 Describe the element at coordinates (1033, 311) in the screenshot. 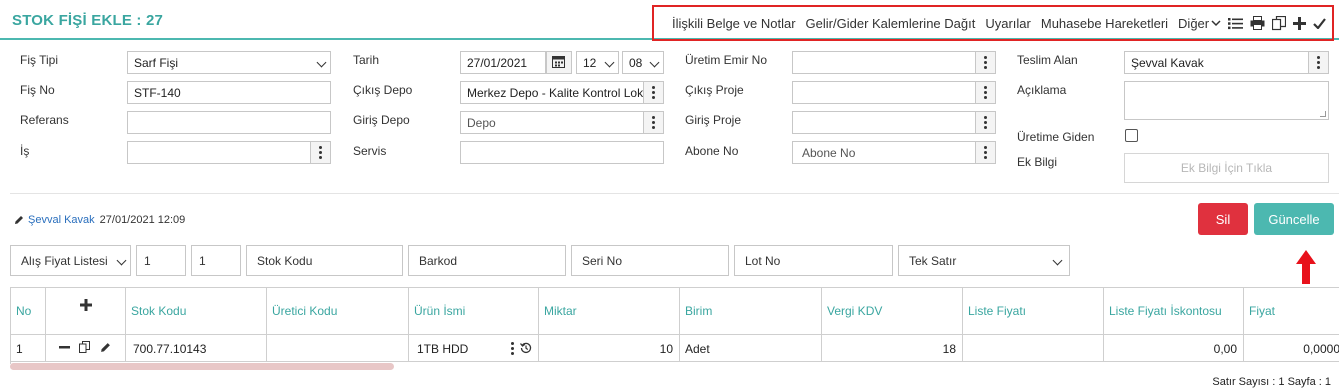

I see `column-header-list-price: Liste Fiyatı` at that location.